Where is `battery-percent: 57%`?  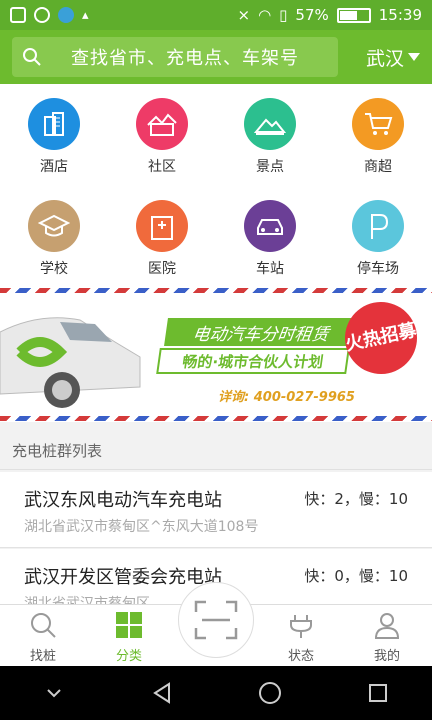 battery-percent: 57% is located at coordinates (312, 15).